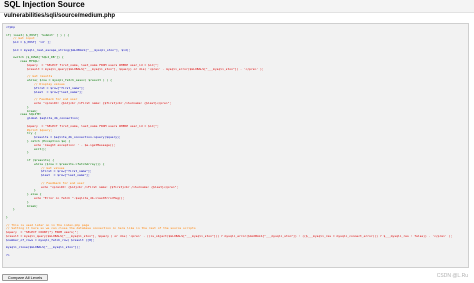 This screenshot has width=474, height=283. What do you see at coordinates (452, 276) in the screenshot?
I see `watermark: CSDN @L.Ru` at bounding box center [452, 276].